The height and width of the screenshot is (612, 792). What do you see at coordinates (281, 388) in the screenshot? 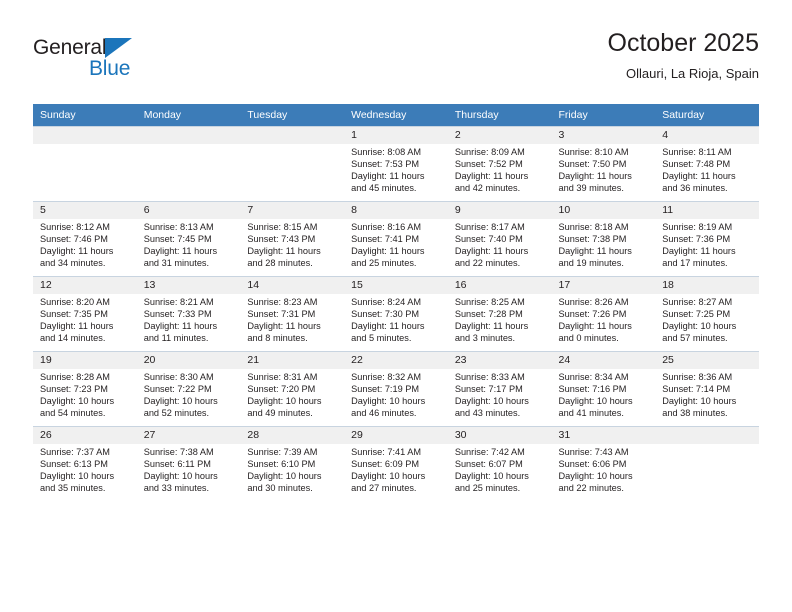
I see `sunset-text: Sunset: 7:20 PM` at bounding box center [281, 388].